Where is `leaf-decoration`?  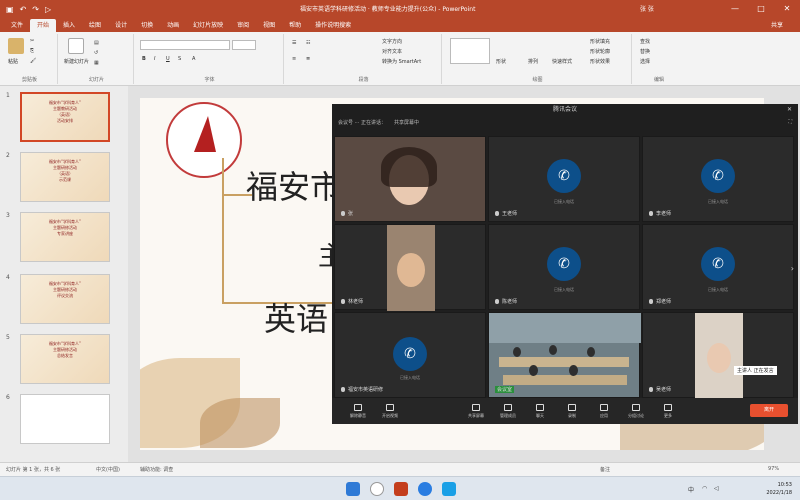
leaf-decoration is located at coordinates (240, 423).